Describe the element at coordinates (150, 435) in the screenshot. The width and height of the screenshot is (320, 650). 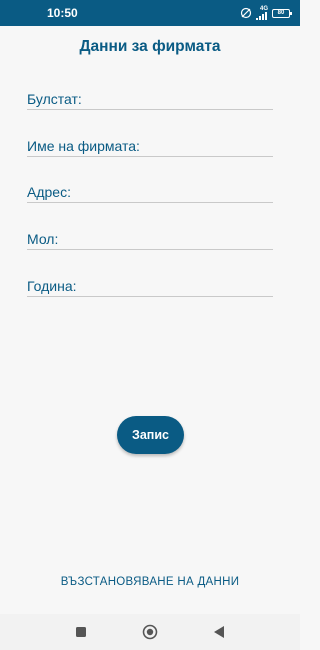
I see `save-button: Запис` at that location.